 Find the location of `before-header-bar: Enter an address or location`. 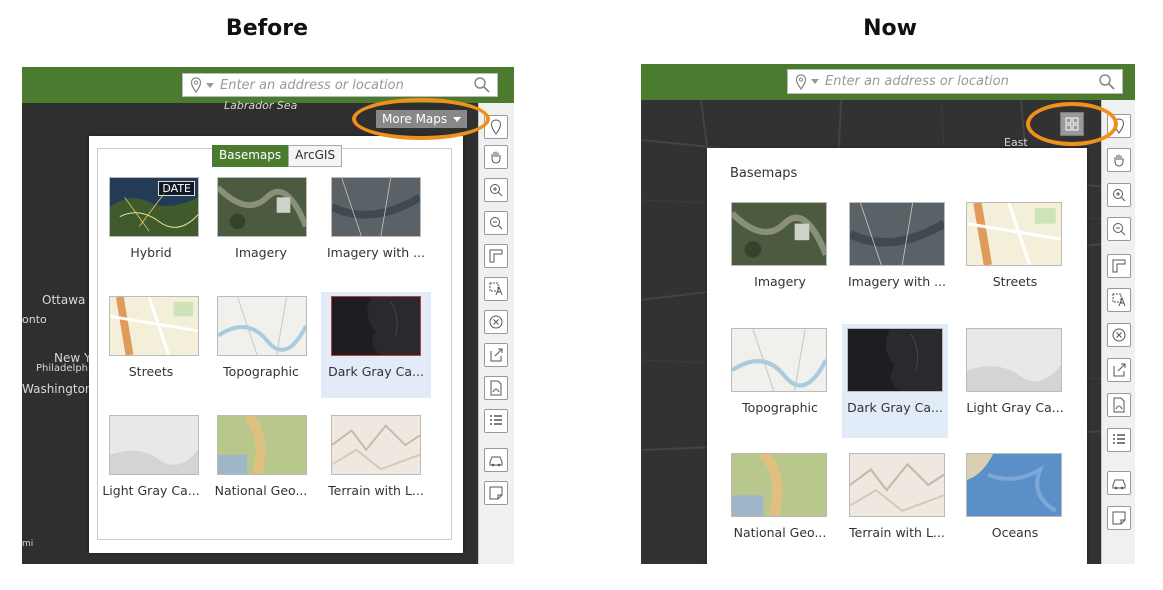

before-header-bar: Enter an address or location is located at coordinates (268, 85).